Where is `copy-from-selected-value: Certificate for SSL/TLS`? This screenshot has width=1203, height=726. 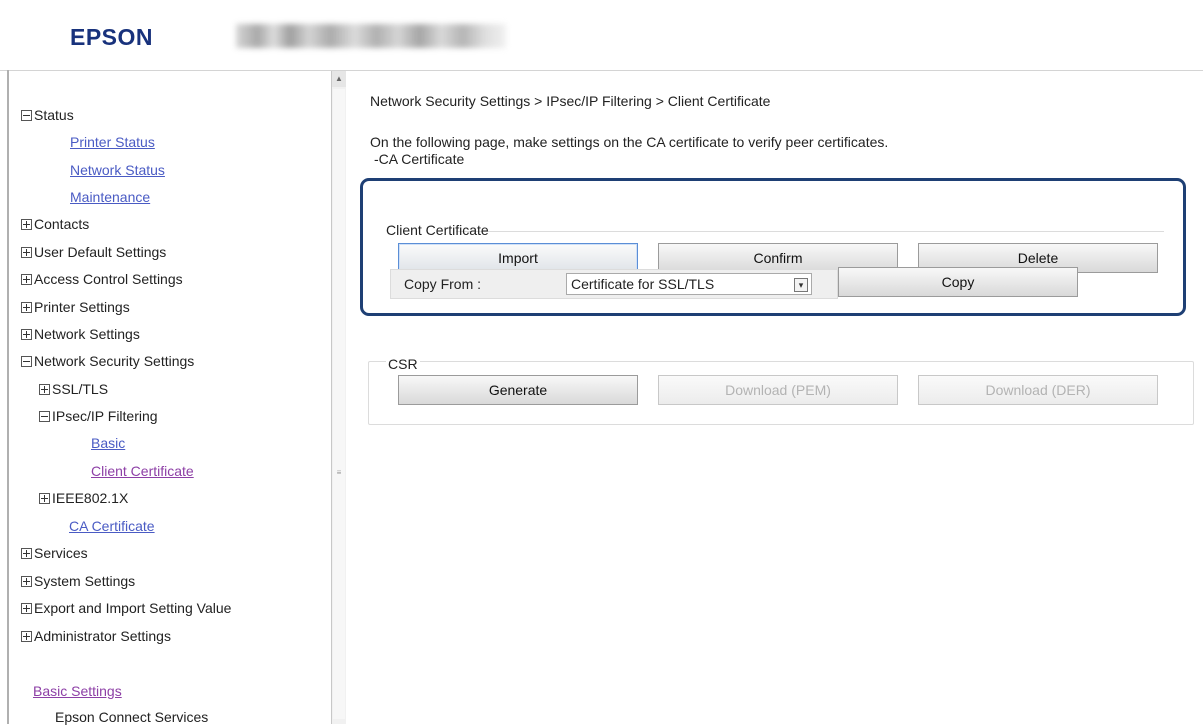 copy-from-selected-value: Certificate for SSL/TLS is located at coordinates (643, 284).